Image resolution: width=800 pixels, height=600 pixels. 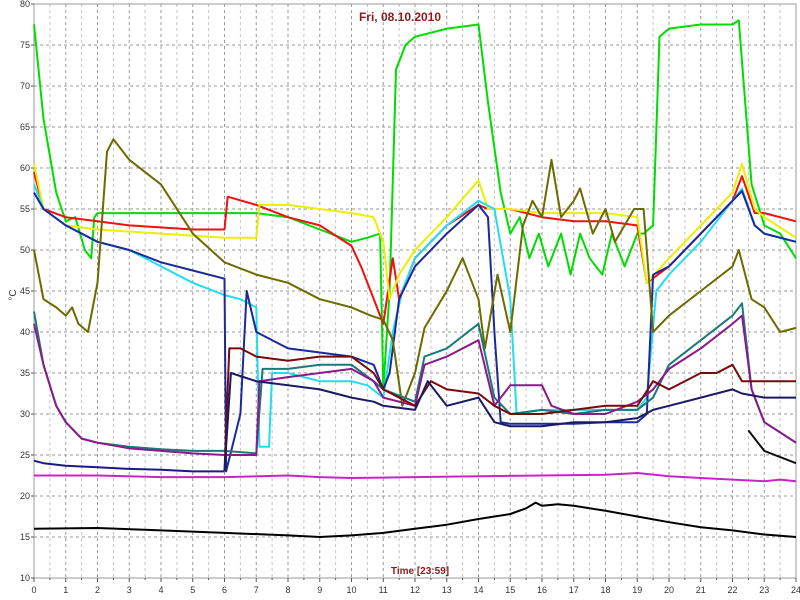 What do you see at coordinates (415, 590) in the screenshot?
I see `x-tick-label: 12` at bounding box center [415, 590].